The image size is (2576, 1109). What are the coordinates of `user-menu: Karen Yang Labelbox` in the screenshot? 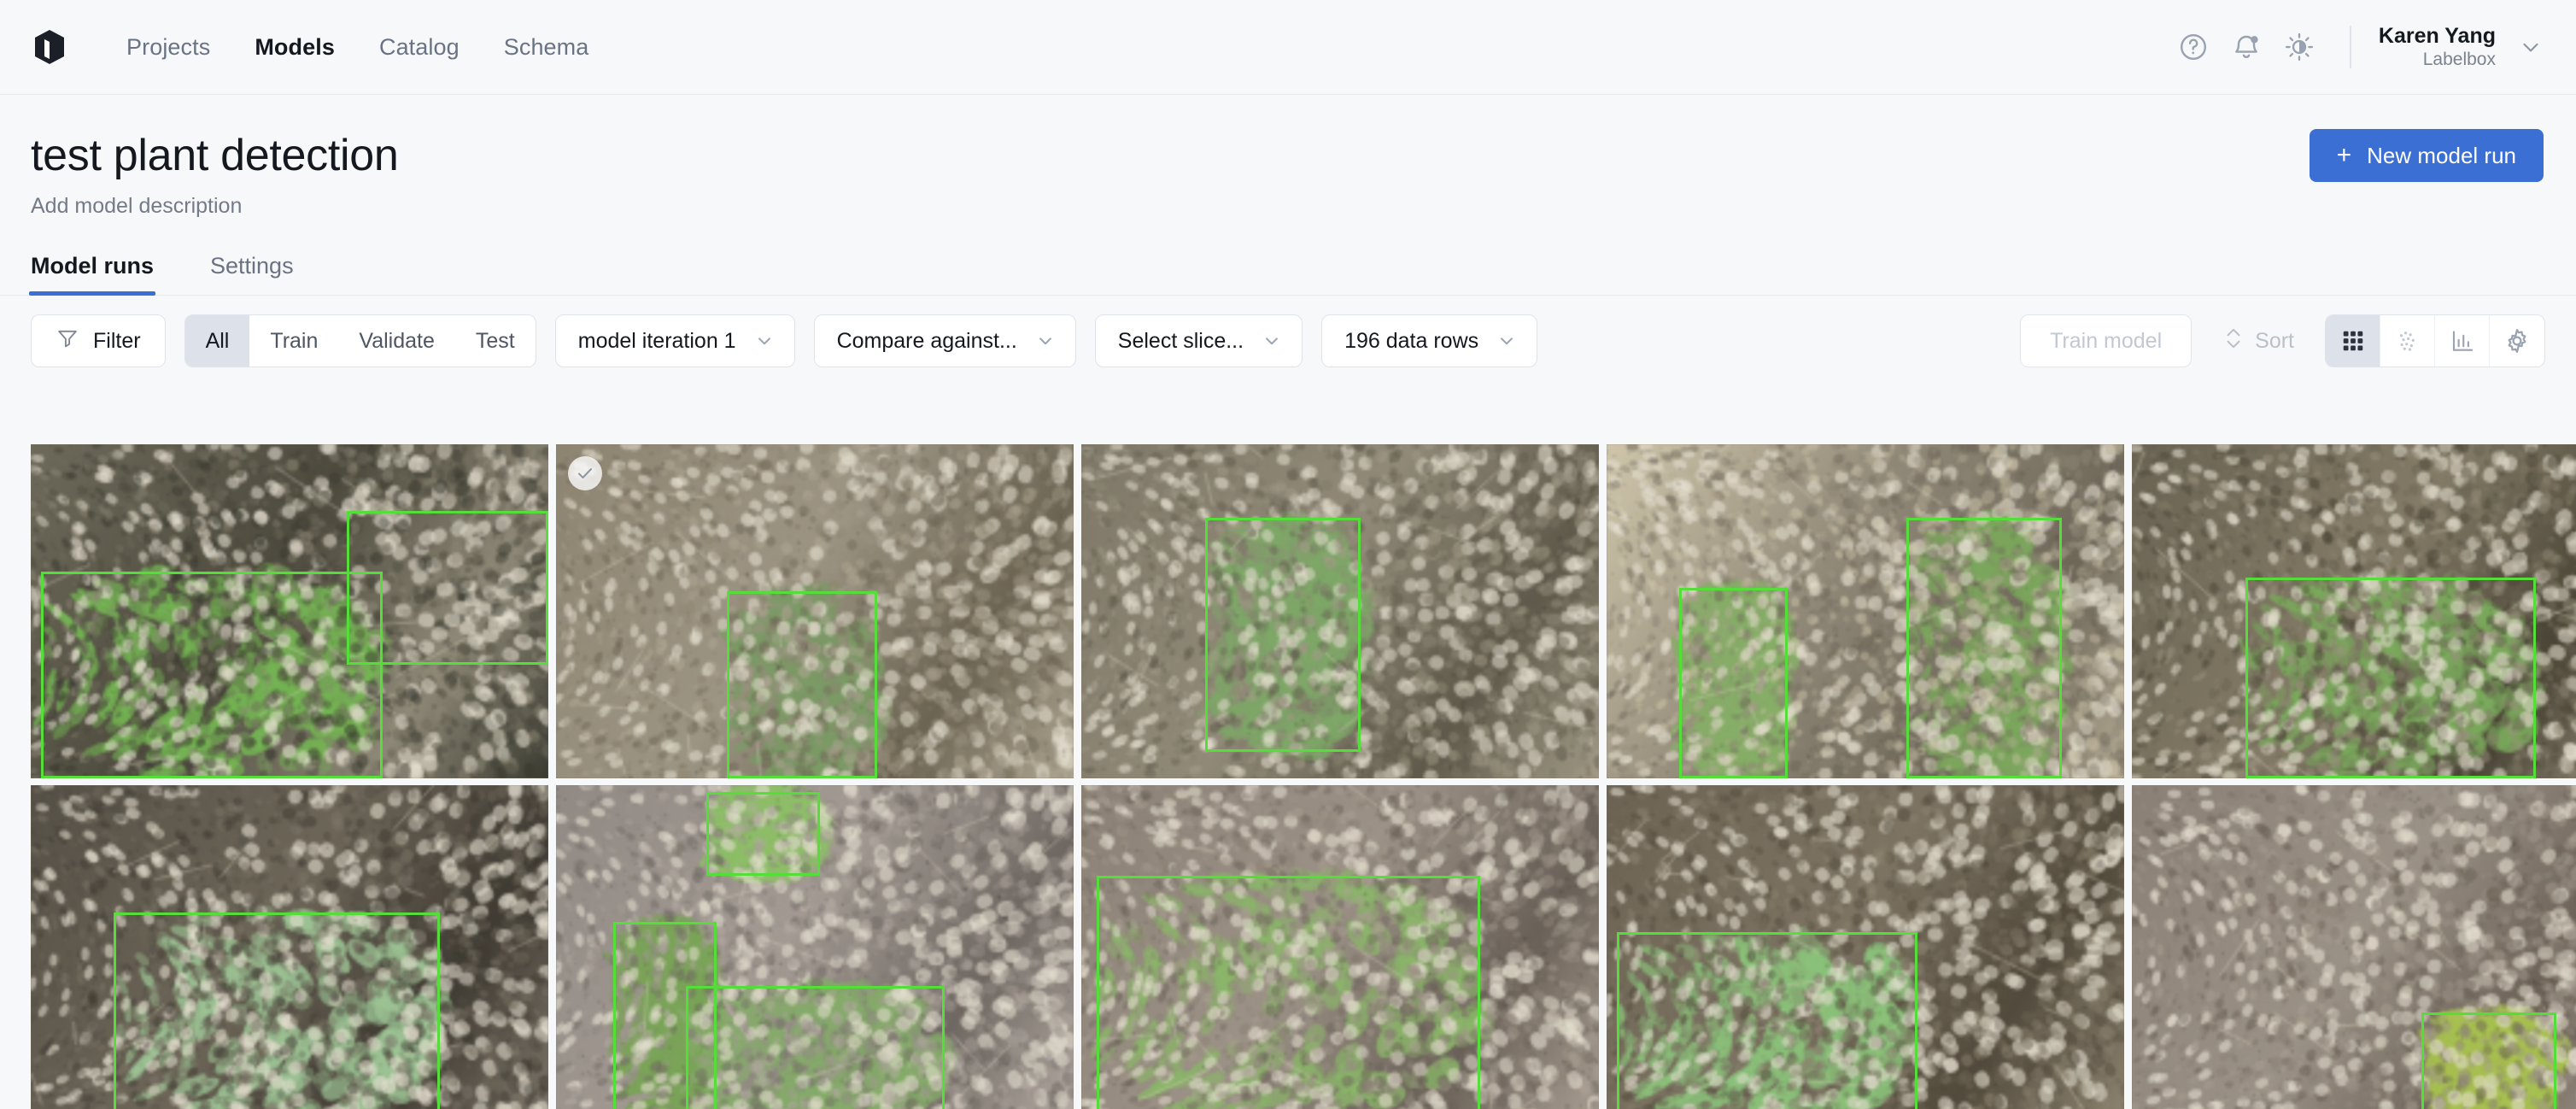 It's located at (2461, 47).